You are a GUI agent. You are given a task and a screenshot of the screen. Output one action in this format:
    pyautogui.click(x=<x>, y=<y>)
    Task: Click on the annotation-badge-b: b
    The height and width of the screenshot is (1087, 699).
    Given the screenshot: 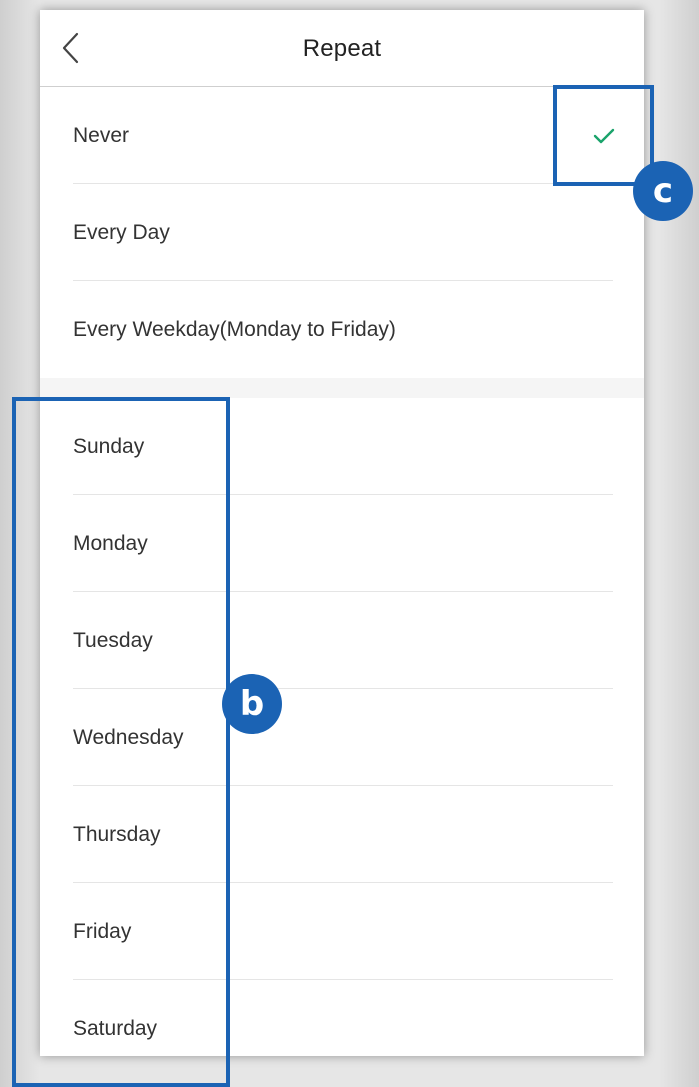 What is the action you would take?
    pyautogui.click(x=252, y=704)
    